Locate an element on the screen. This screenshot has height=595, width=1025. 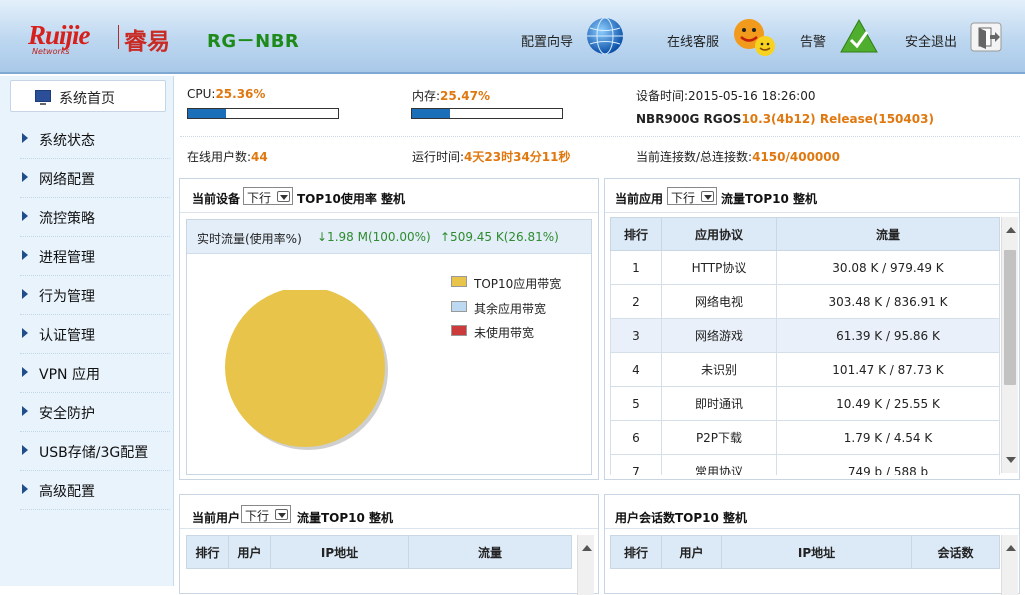
sidebar-item-label: 进程管理 is located at coordinates (67, 258).